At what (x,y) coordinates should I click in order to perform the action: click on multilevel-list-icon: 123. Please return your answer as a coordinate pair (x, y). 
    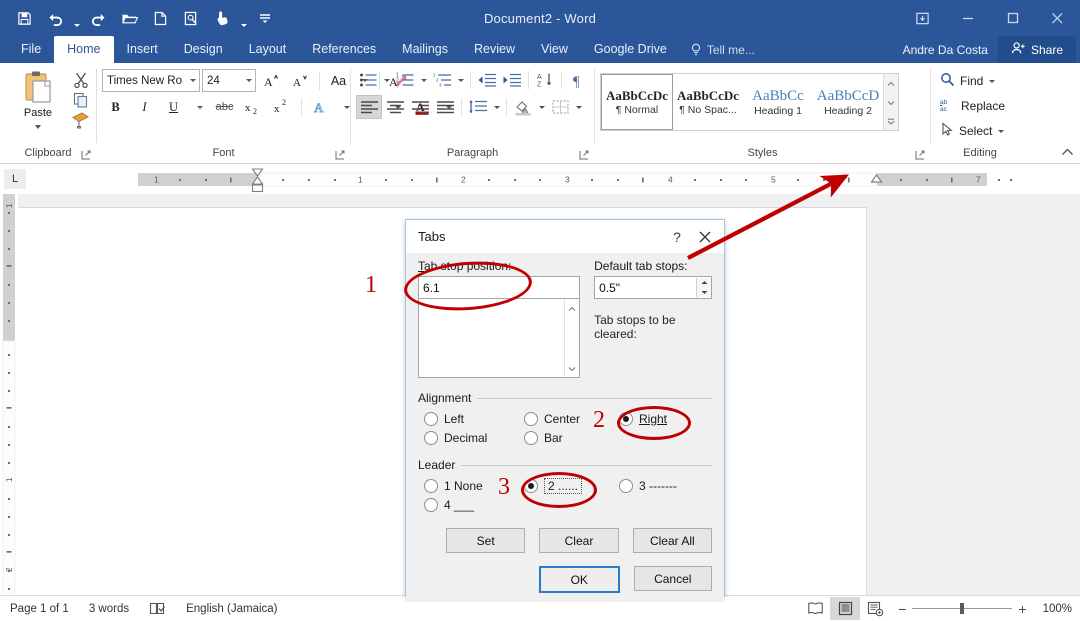
    Looking at the image, I should click on (442, 80).